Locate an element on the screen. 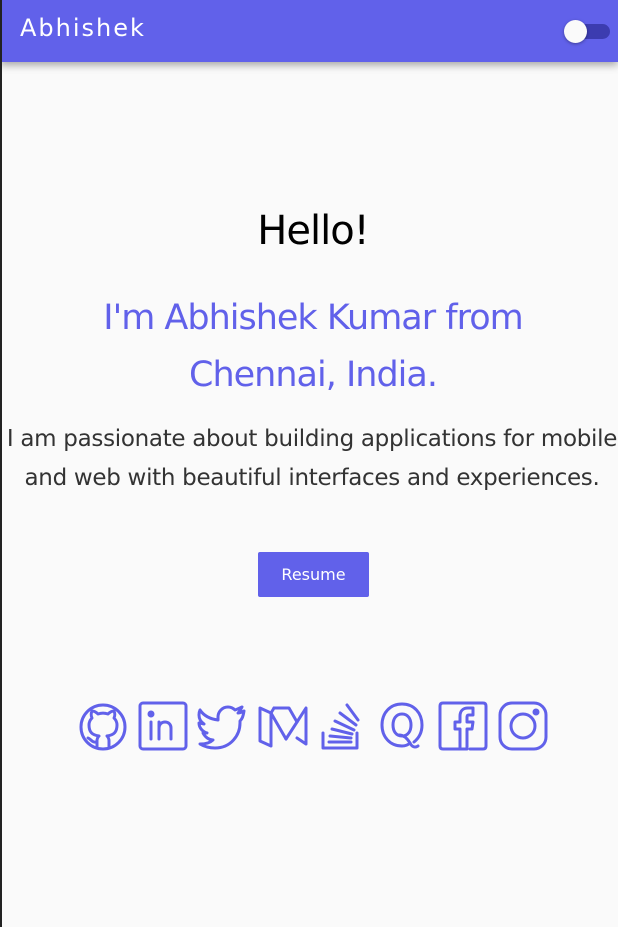 The height and width of the screenshot is (927, 618). window-left-border is located at coordinates (1, 463).